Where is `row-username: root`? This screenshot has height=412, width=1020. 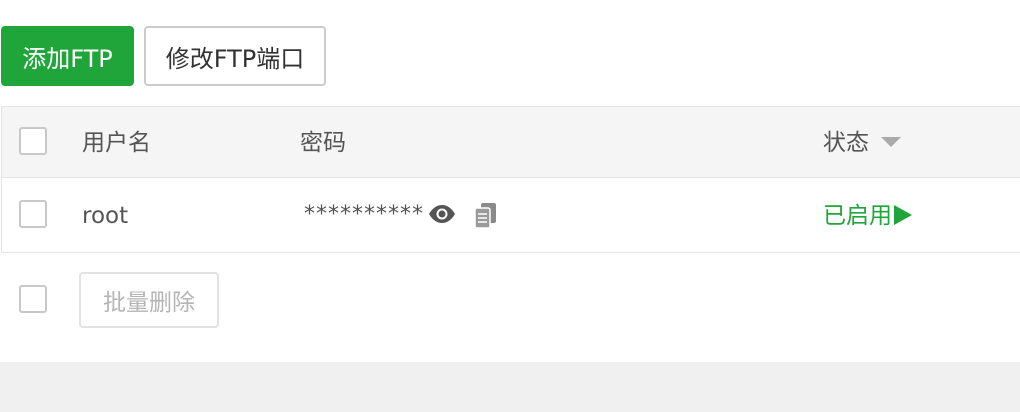 row-username: root is located at coordinates (105, 216).